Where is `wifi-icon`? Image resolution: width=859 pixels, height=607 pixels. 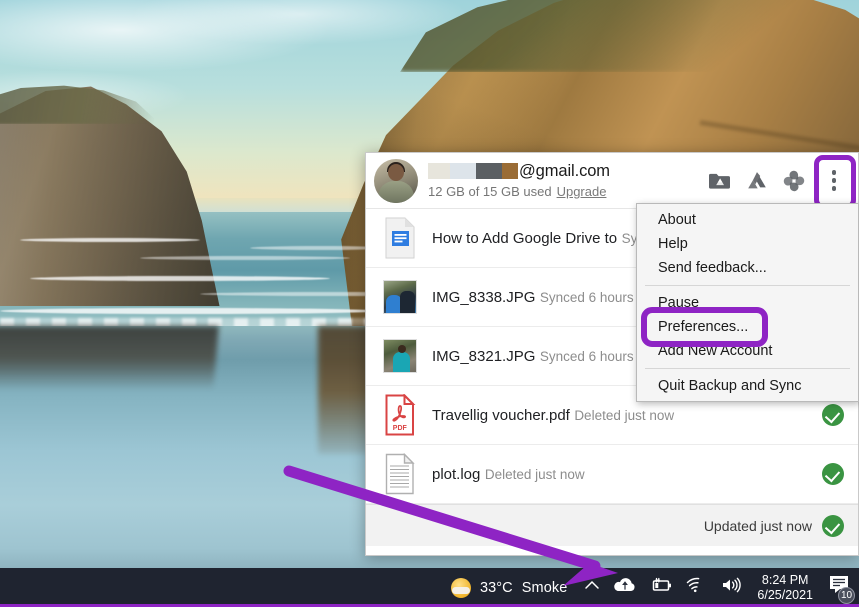
wifi-icon is located at coordinates (696, 587).